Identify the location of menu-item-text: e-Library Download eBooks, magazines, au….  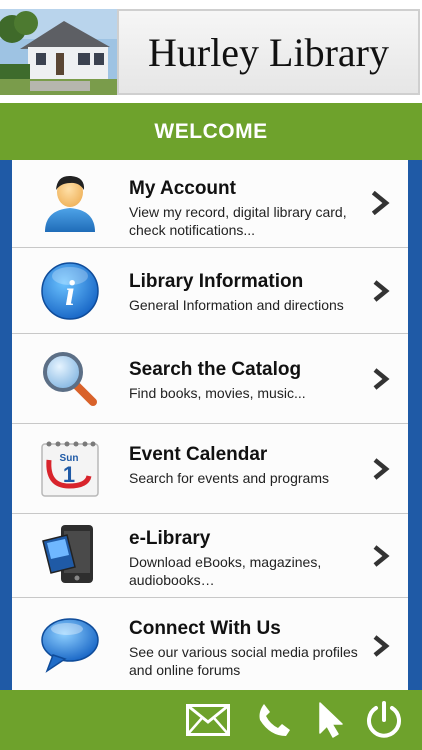
(244, 558).